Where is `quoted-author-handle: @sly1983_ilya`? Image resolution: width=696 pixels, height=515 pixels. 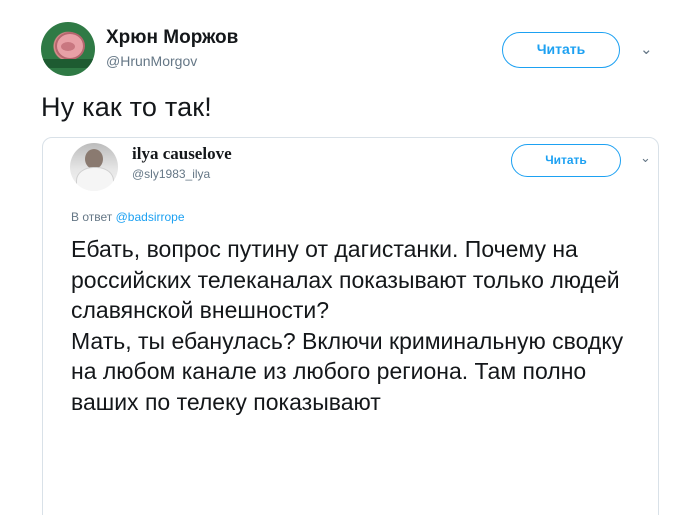
quoted-author-handle: @sly1983_ilya is located at coordinates (171, 174).